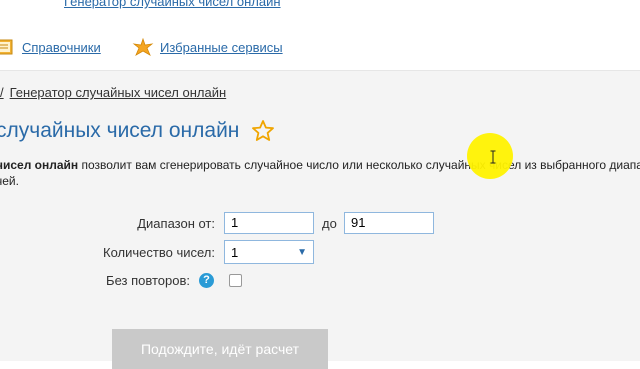  I want to click on range-from-input: 1, so click(269, 223).